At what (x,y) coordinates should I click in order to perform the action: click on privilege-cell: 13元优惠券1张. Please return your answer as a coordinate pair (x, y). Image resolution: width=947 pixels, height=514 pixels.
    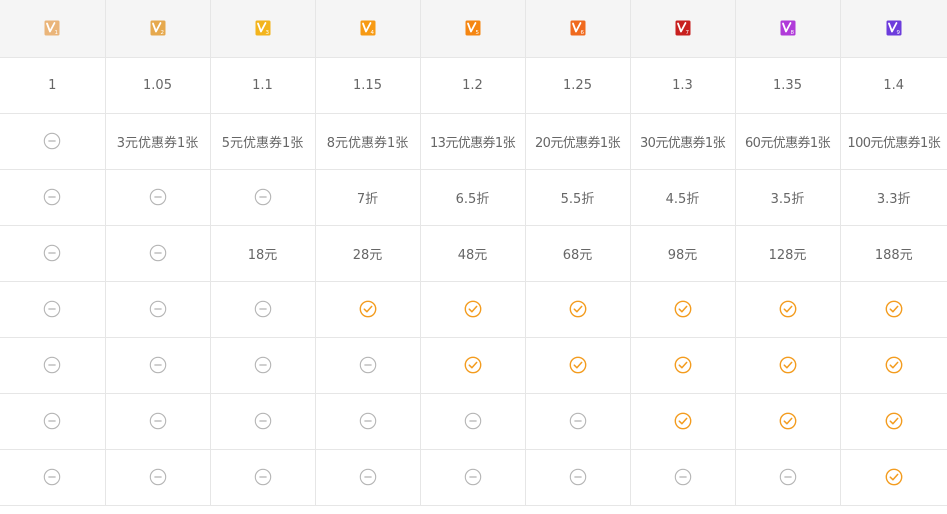
    Looking at the image, I should click on (473, 141).